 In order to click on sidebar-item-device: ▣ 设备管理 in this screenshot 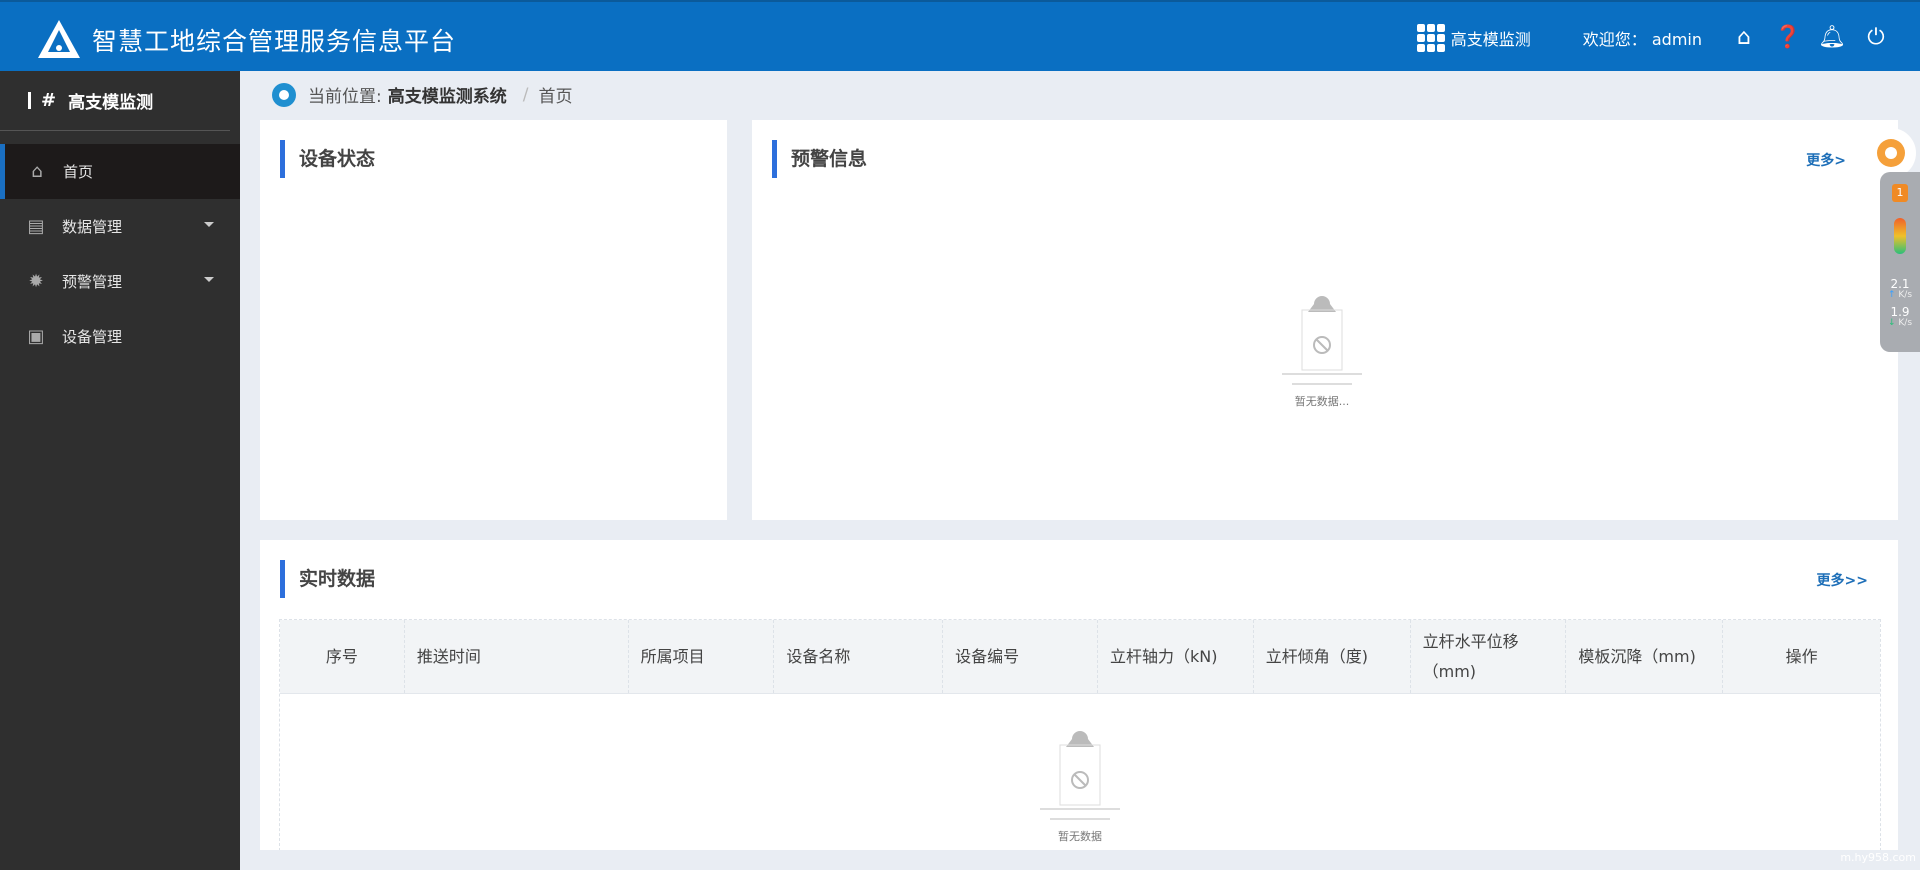, I will do `click(120, 336)`.